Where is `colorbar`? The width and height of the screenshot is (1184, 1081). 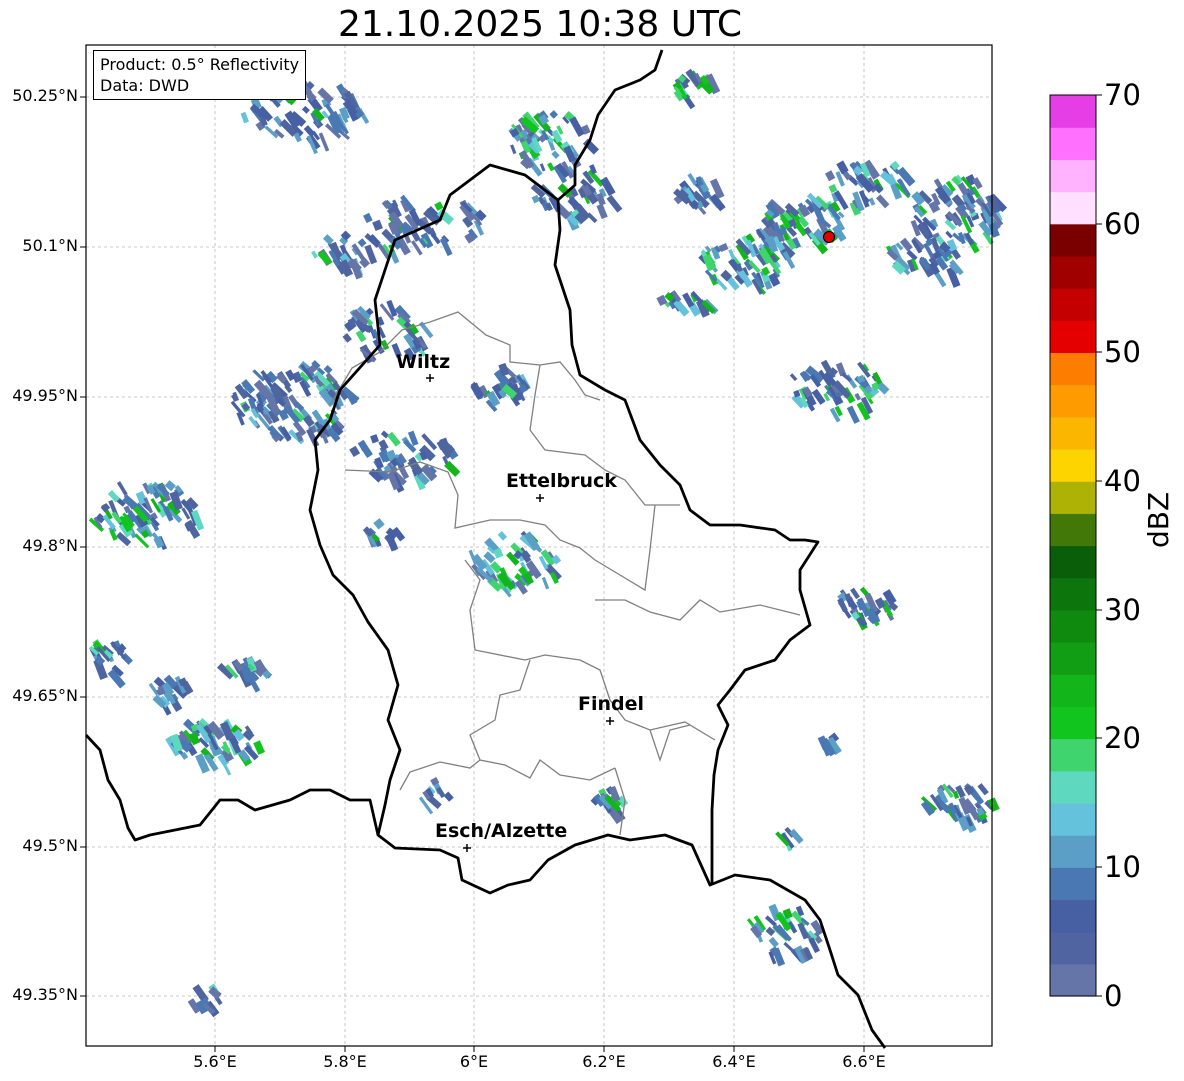 colorbar is located at coordinates (1075, 545).